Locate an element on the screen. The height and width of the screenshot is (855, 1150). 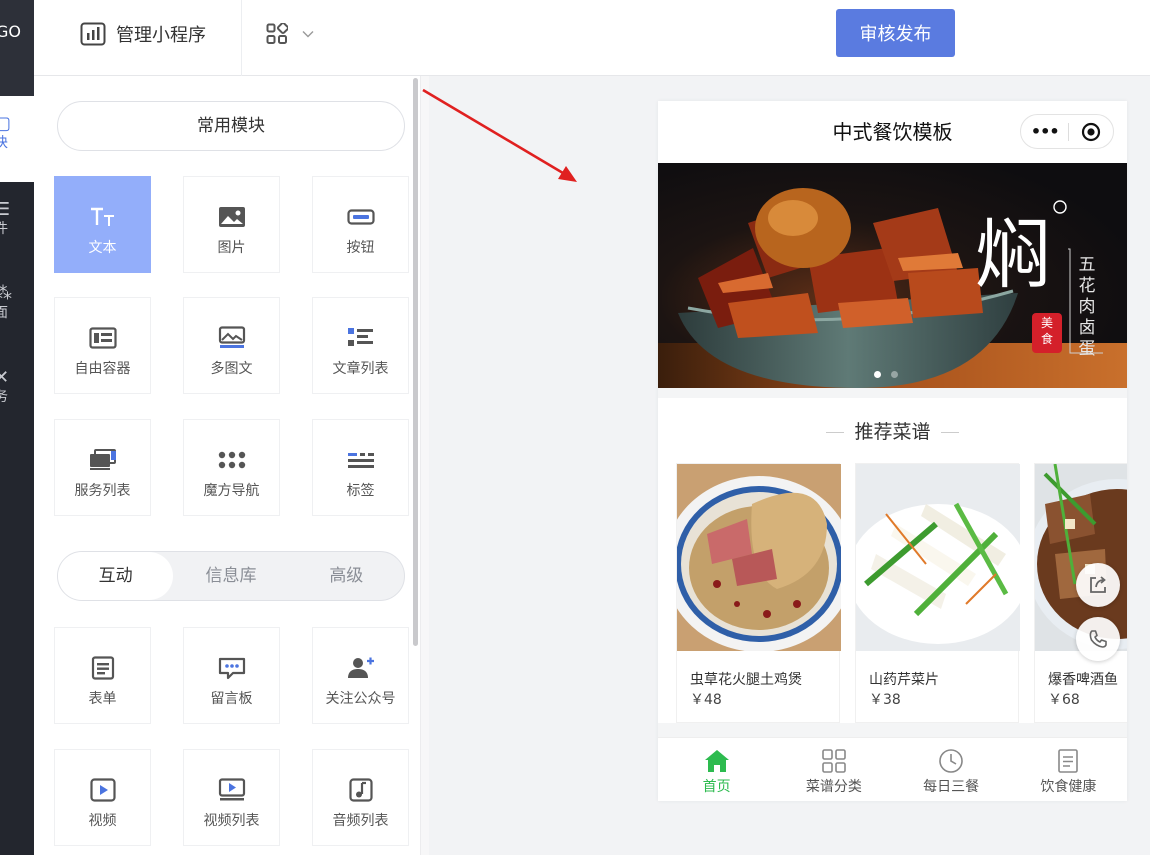
service-icon: ✕ is located at coordinates (5, 377).